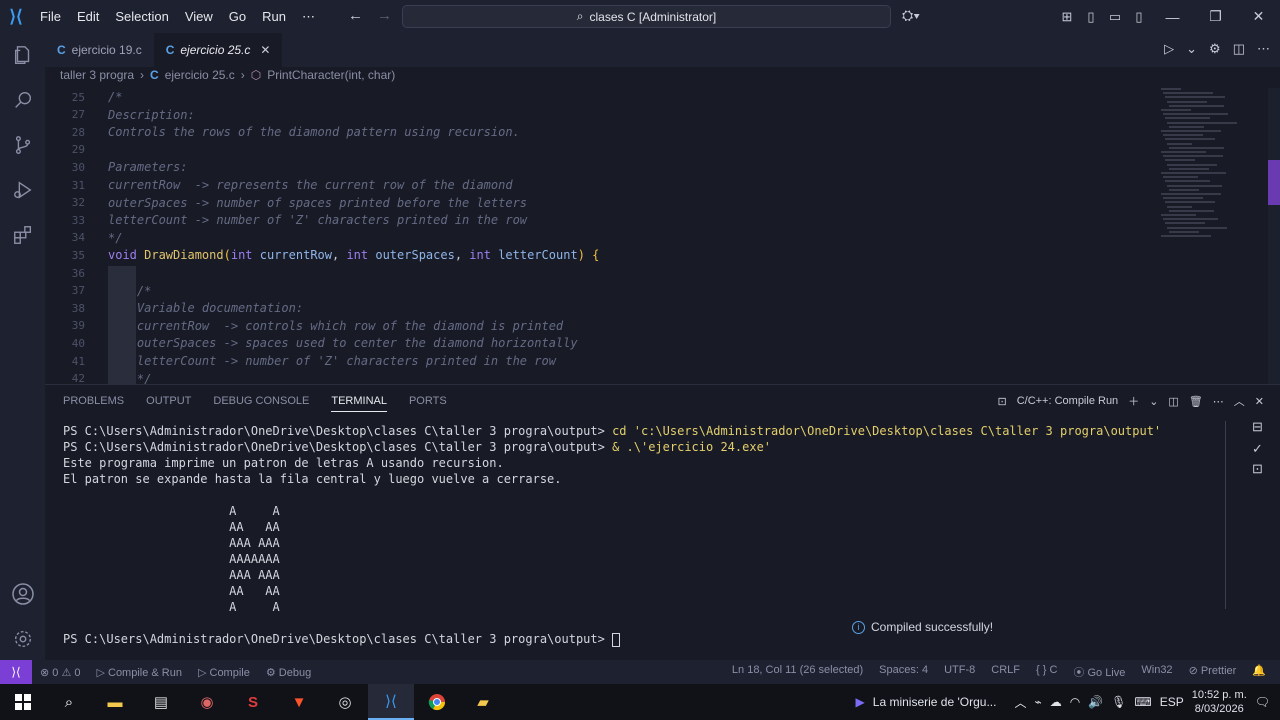 Image resolution: width=1280 pixels, height=720 pixels. I want to click on vscode-taskbar-icon: ⟩⟨, so click(391, 702).